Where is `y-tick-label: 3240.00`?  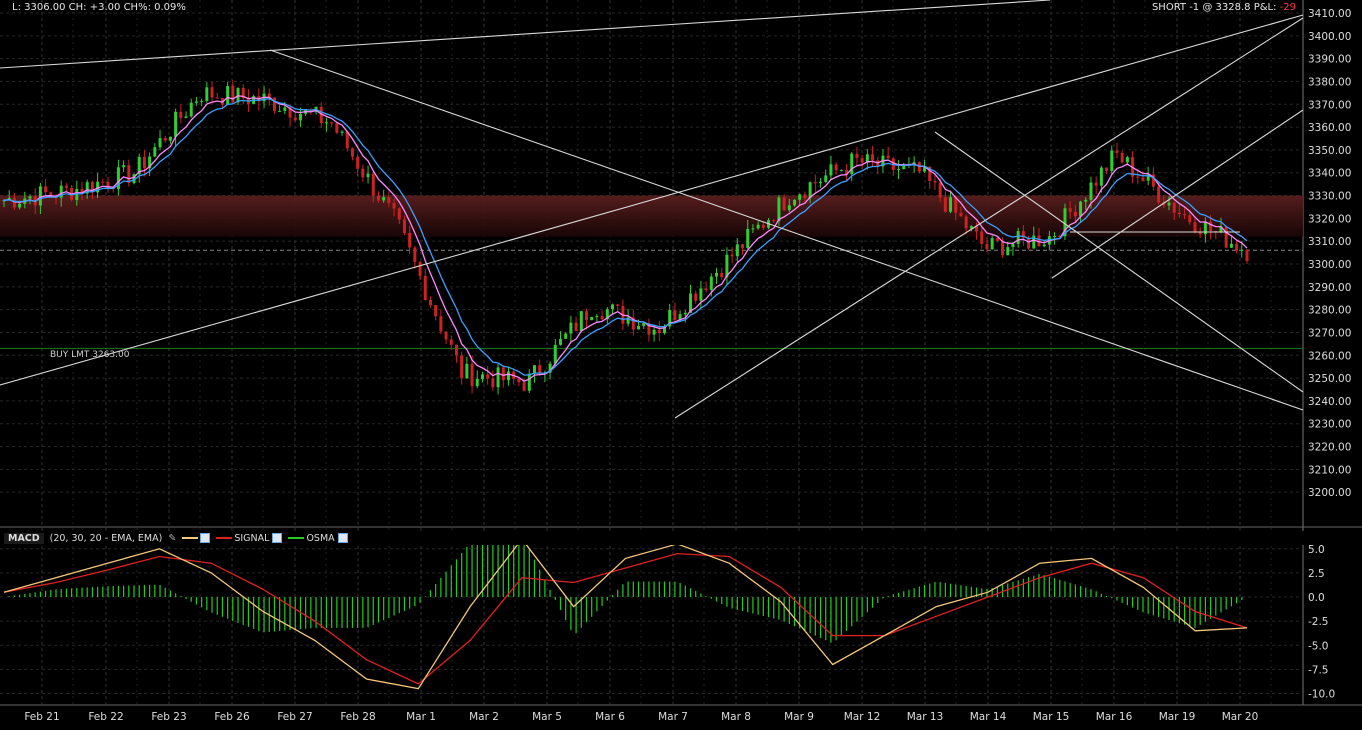 y-tick-label: 3240.00 is located at coordinates (1329, 402).